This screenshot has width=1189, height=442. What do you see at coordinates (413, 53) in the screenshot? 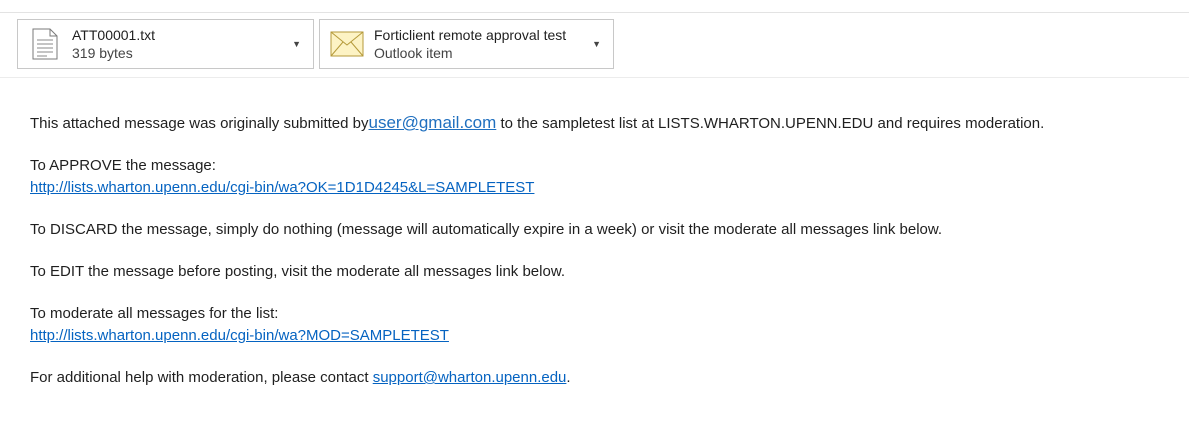
I see `attachment-type: Outlook item` at bounding box center [413, 53].